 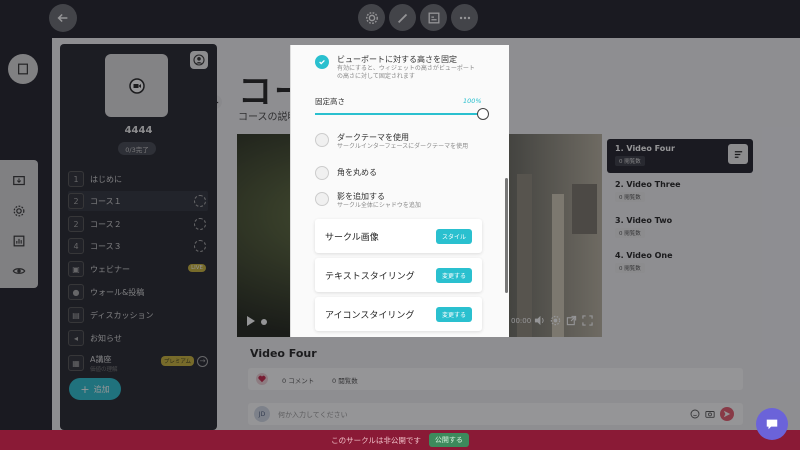 I want to click on chat-button, so click(x=772, y=424).